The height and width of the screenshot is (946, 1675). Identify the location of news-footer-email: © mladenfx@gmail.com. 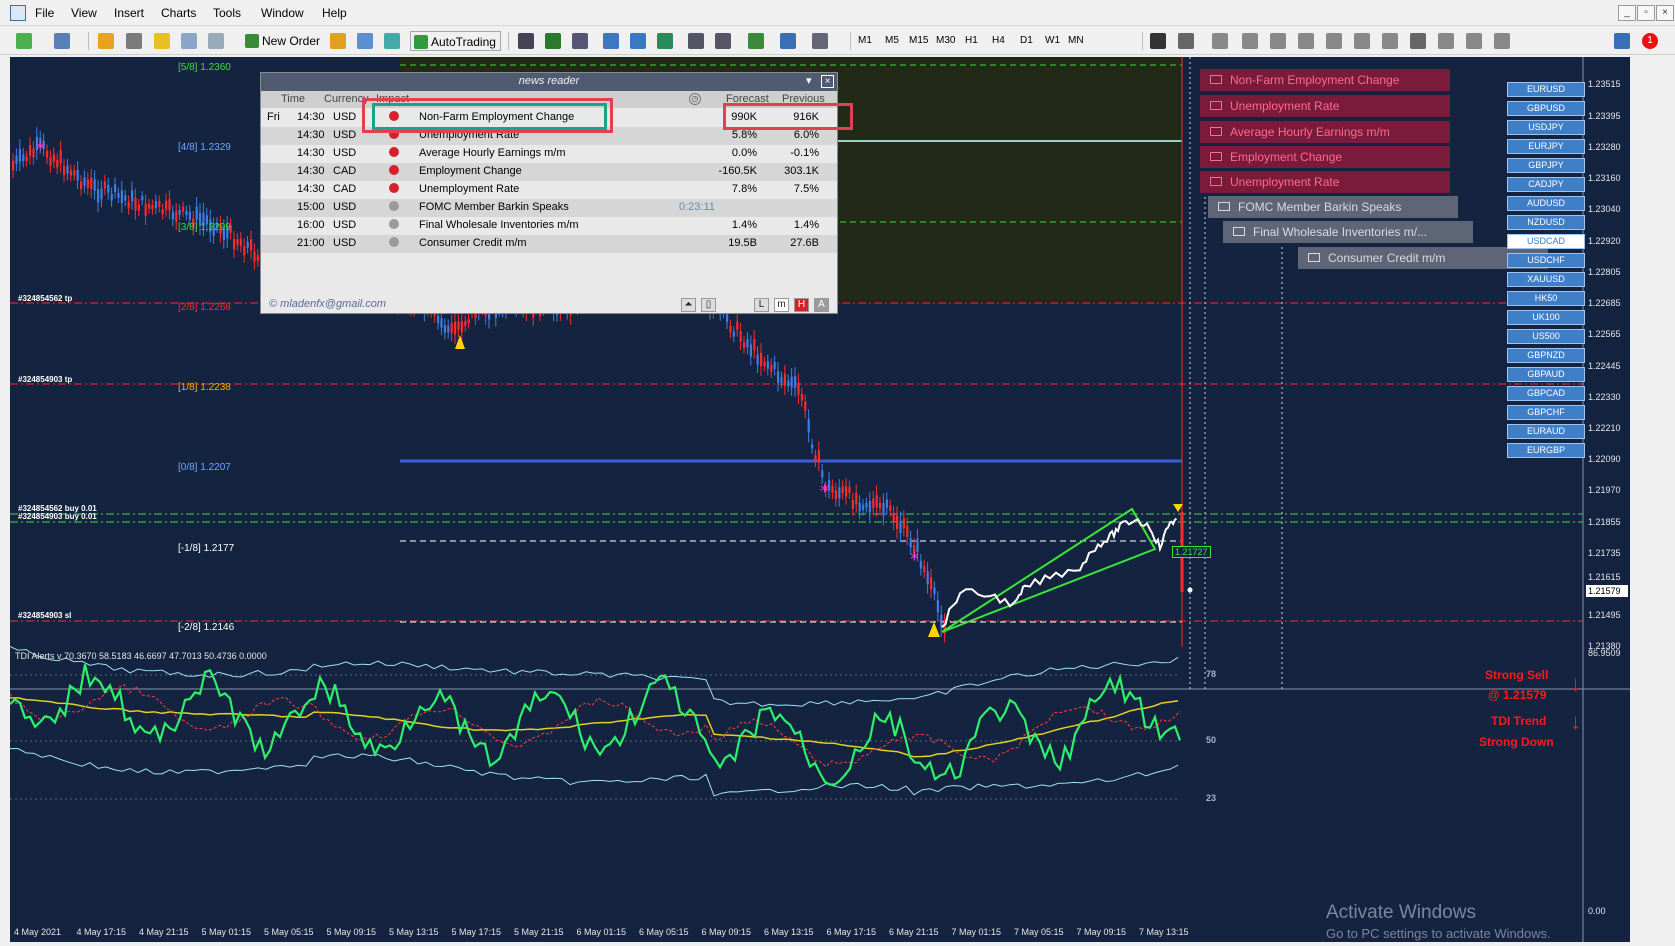
(327, 304).